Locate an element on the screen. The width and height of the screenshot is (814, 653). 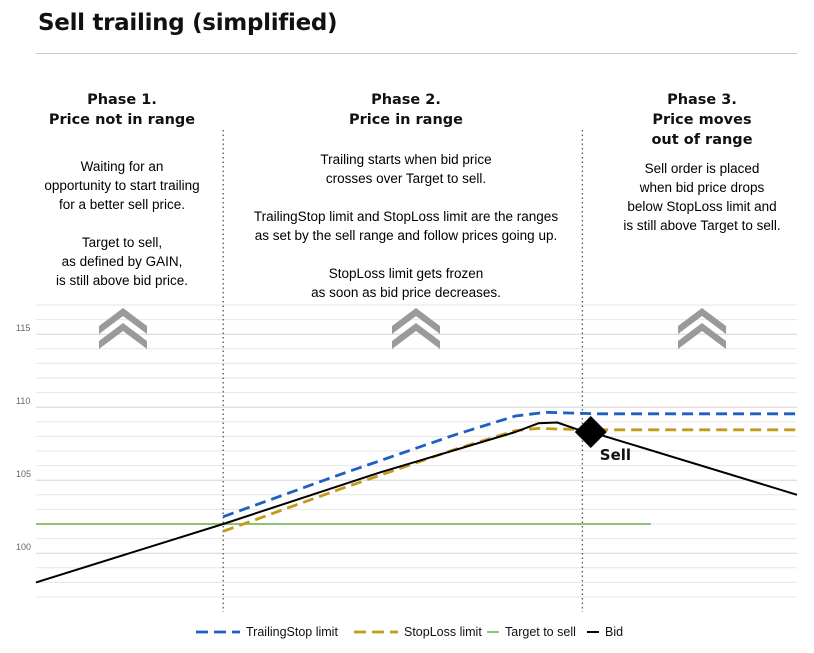
legend-item-stoploss-limit: StopLoss limit is located at coordinates (418, 632).